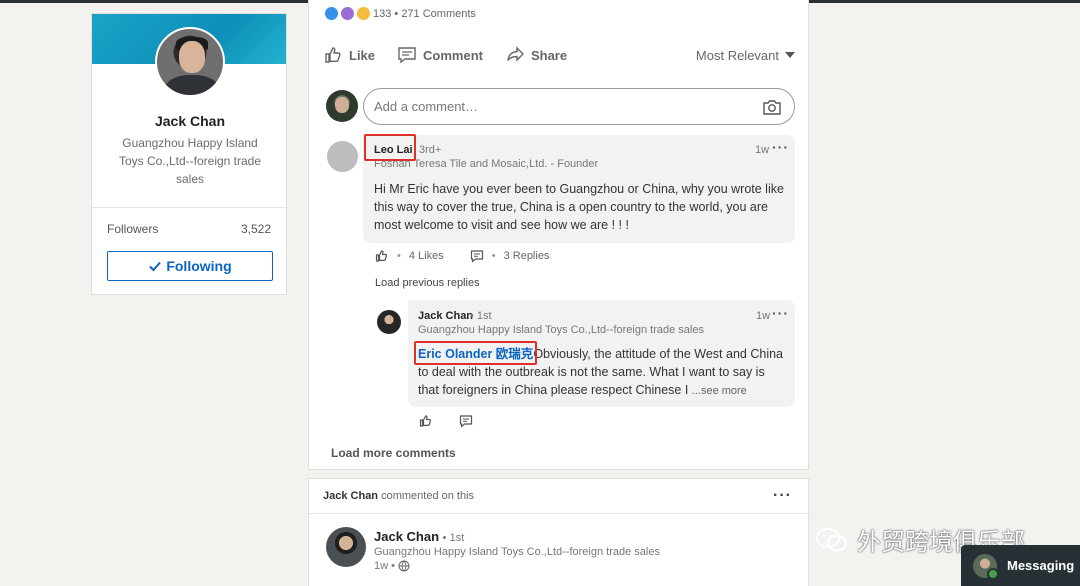 This screenshot has width=1080, height=586. I want to click on reactions-count: 133 • 271 Comments, so click(424, 14).